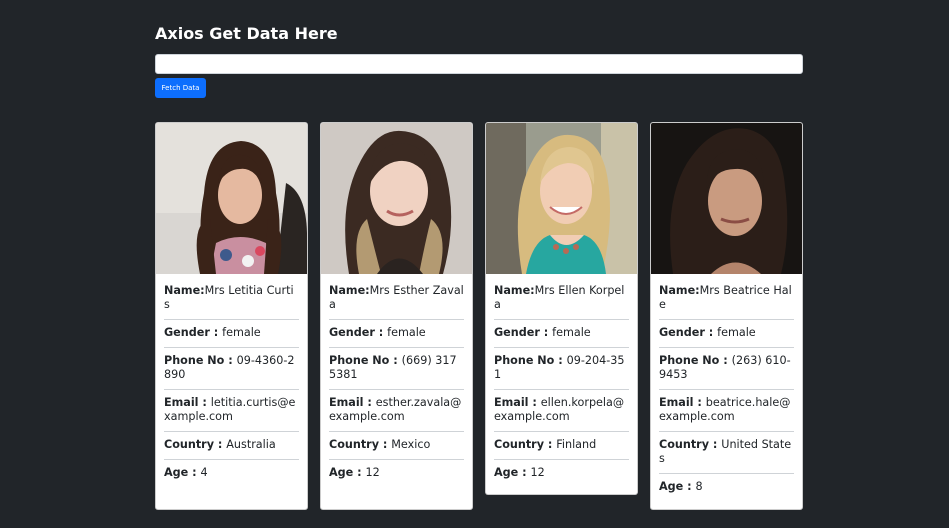  I want to click on user-name: Name:Mrs Beatrice Hale, so click(726, 299).